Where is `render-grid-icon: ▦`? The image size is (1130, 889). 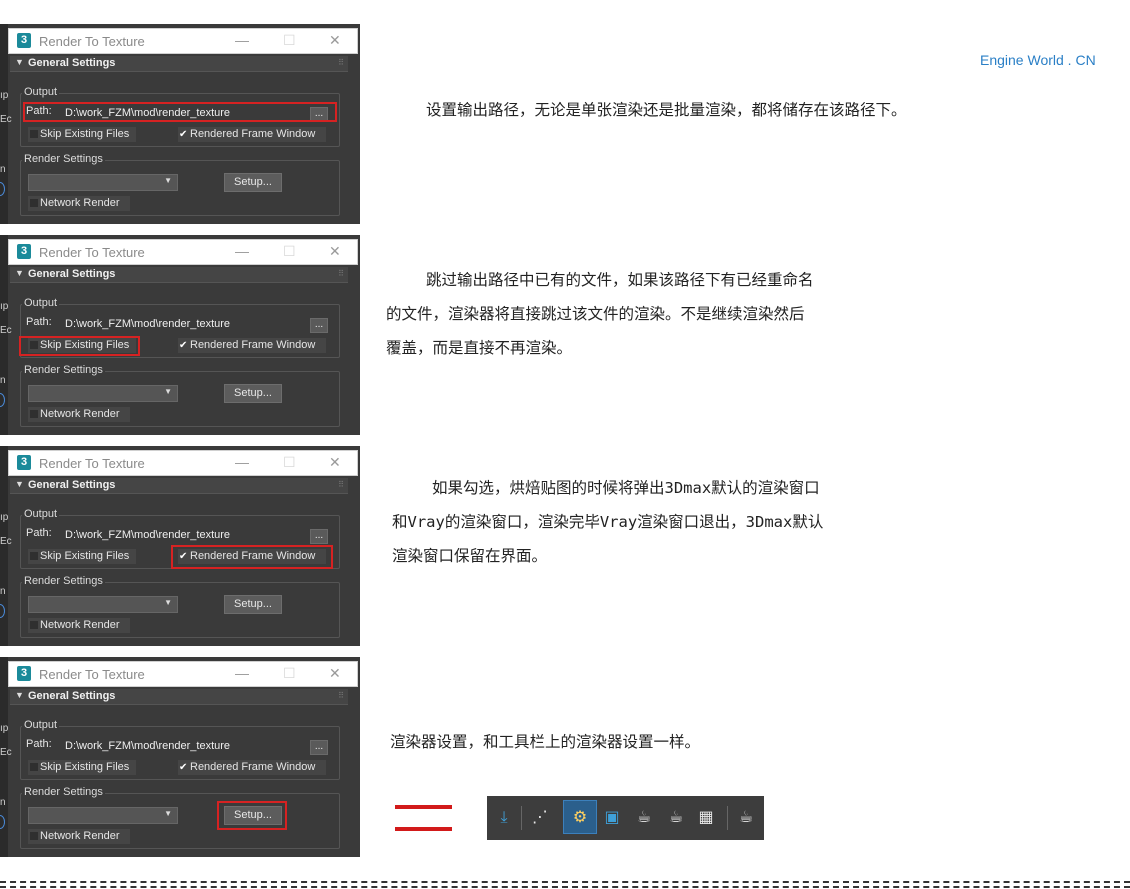 render-grid-icon: ▦ is located at coordinates (706, 817).